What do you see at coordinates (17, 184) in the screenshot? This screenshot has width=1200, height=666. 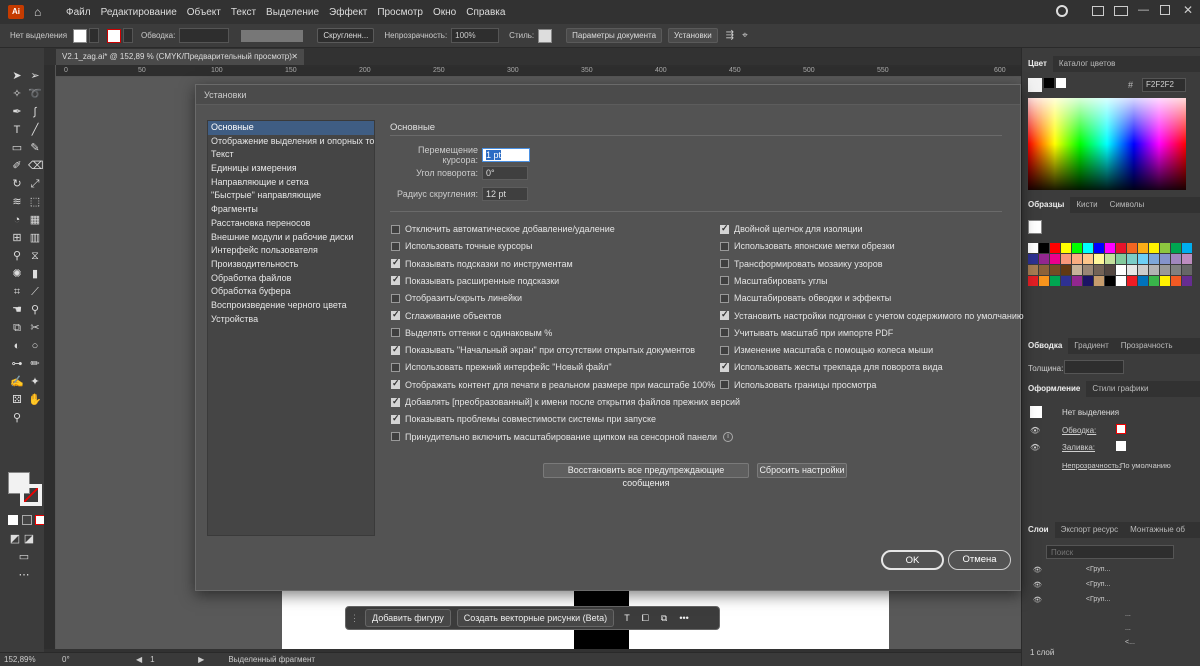 I see `rotate-tool-icon: ↻` at bounding box center [17, 184].